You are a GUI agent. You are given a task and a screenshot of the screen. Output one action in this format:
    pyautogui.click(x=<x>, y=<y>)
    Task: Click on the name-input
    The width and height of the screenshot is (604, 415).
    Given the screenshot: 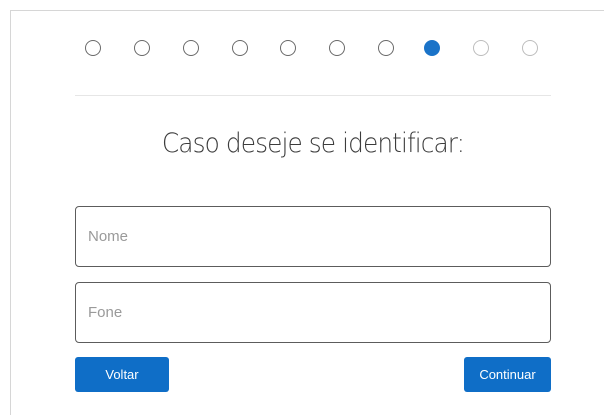 What is the action you would take?
    pyautogui.click(x=313, y=236)
    